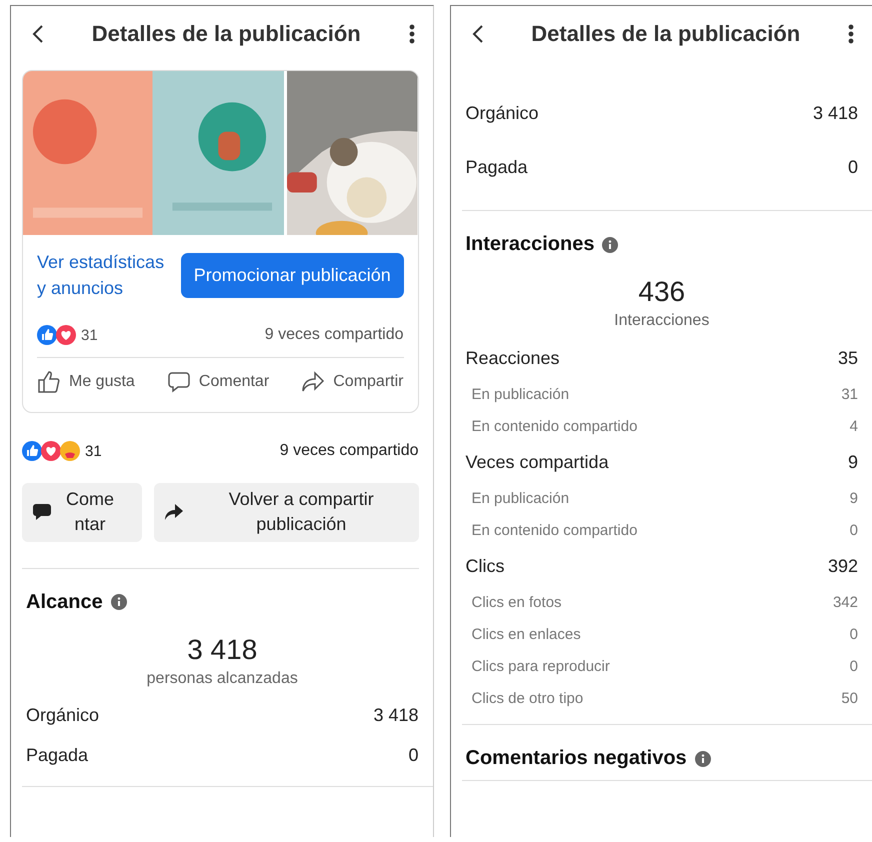 This screenshot has width=872, height=842. What do you see at coordinates (576, 758) in the screenshot?
I see `section-title: Comentarios negativos` at bounding box center [576, 758].